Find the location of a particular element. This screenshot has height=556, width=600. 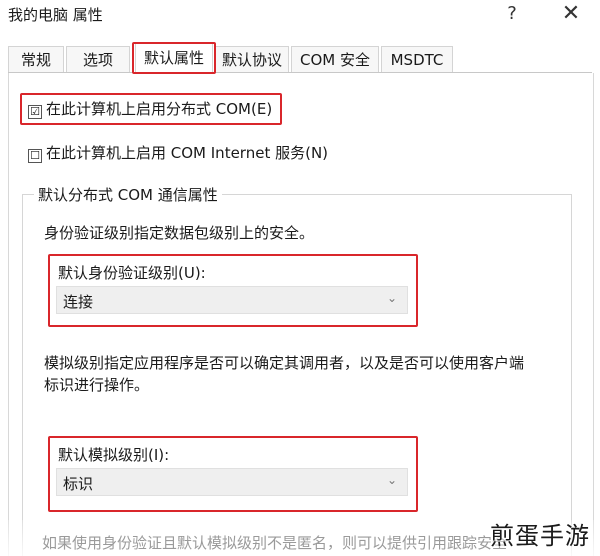

title-bar: 我的电脑 属性 ? ✕ is located at coordinates (300, 17).